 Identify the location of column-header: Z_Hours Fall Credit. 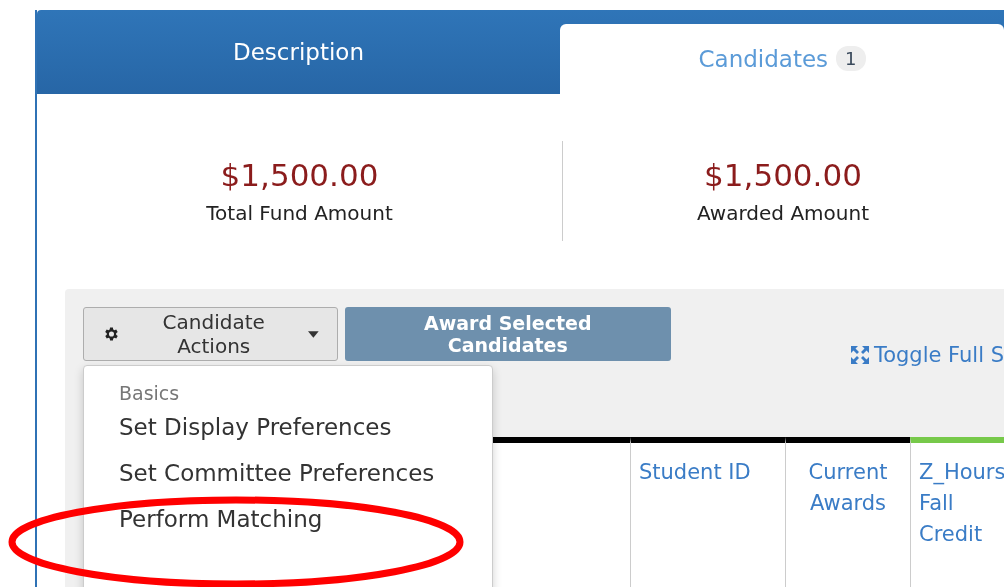
(957, 512).